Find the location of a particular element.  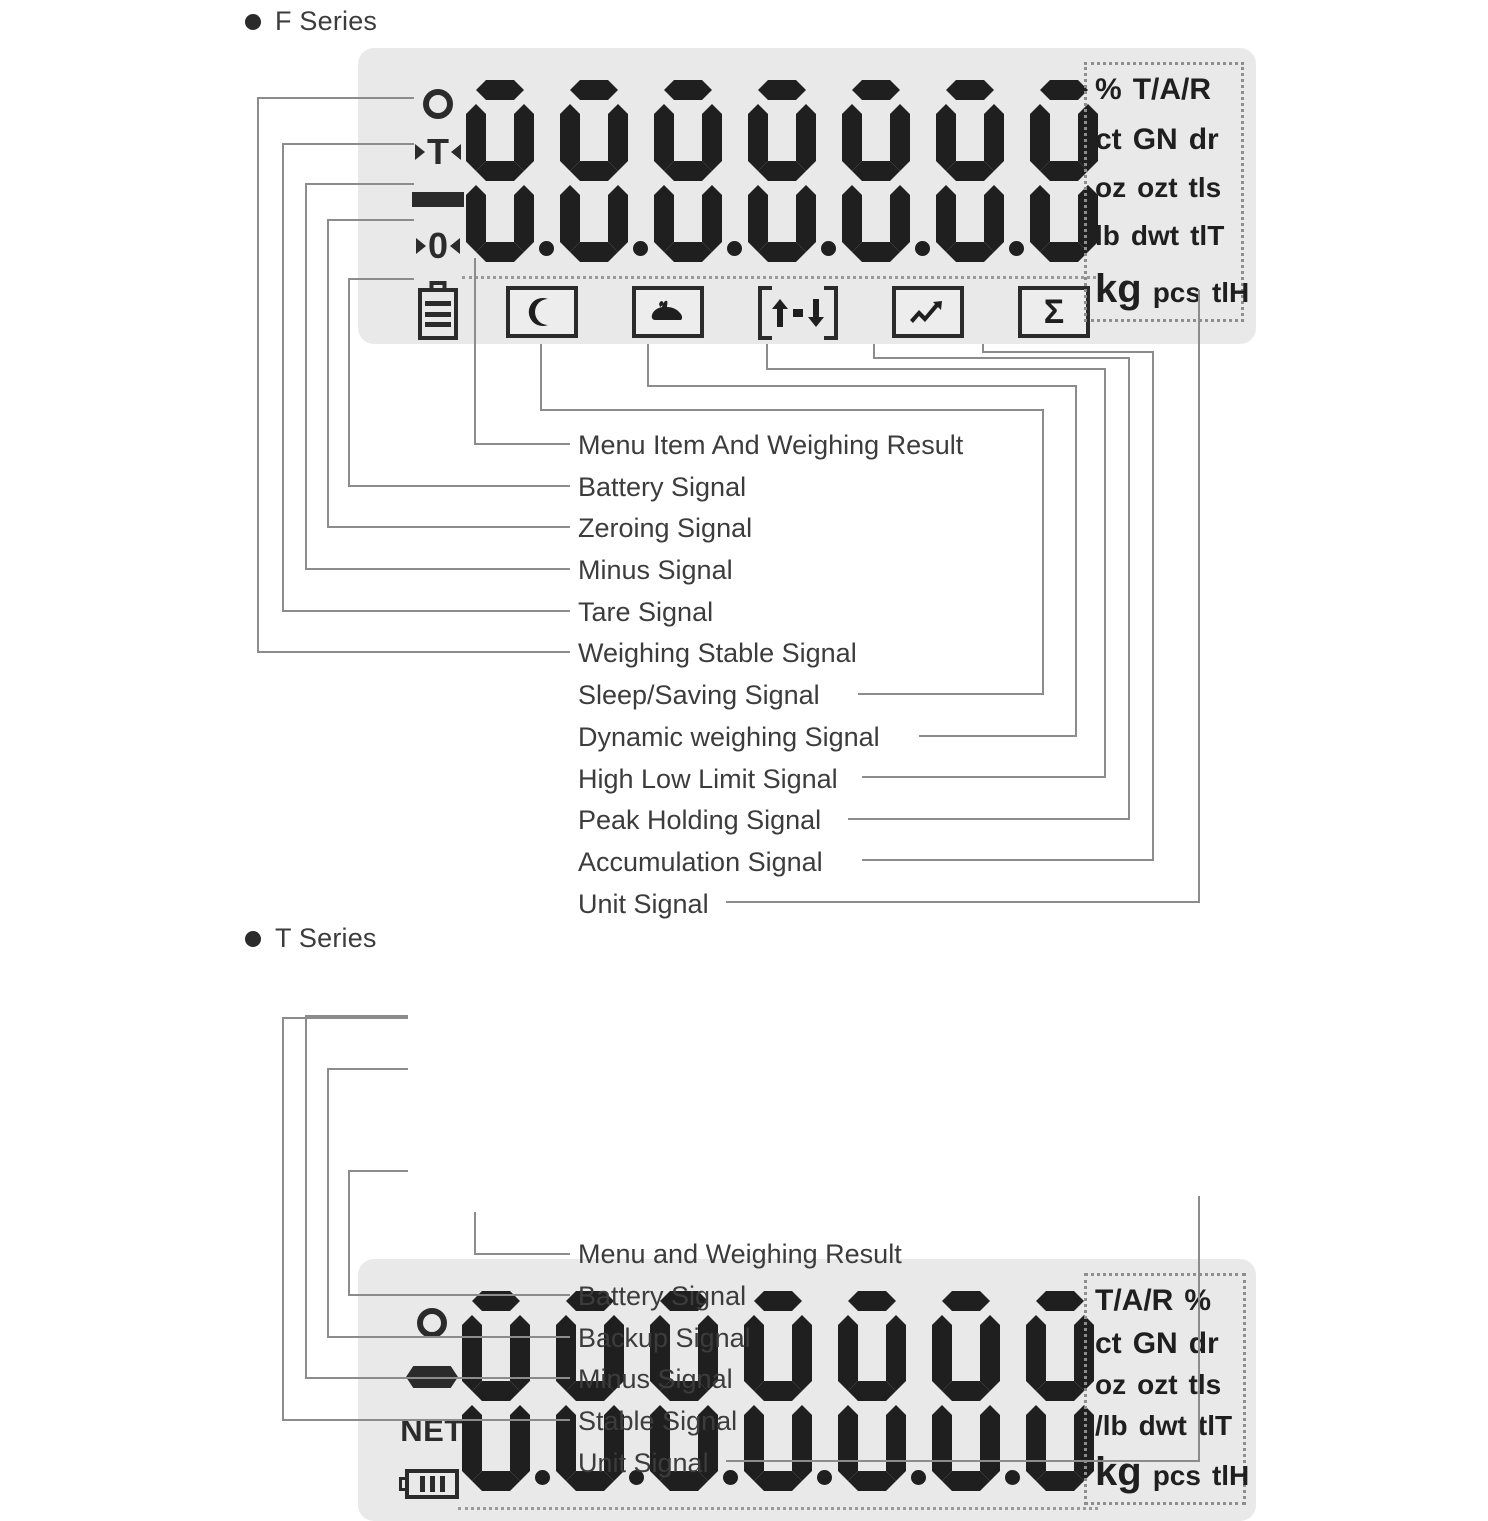

unit-label: dwt is located at coordinates (1155, 235).